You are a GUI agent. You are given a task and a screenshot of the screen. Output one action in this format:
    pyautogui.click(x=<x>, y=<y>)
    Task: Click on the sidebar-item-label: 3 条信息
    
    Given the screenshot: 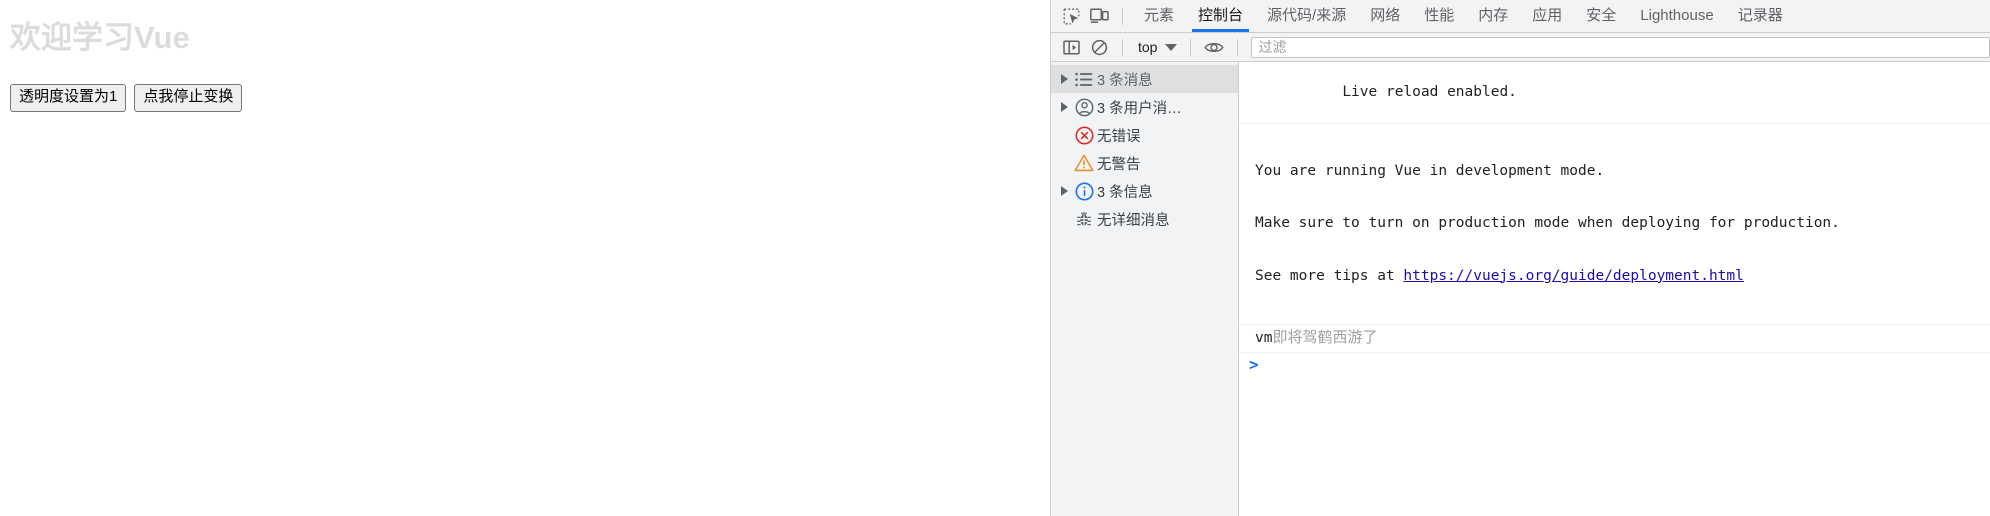 What is the action you would take?
    pyautogui.click(x=1125, y=192)
    